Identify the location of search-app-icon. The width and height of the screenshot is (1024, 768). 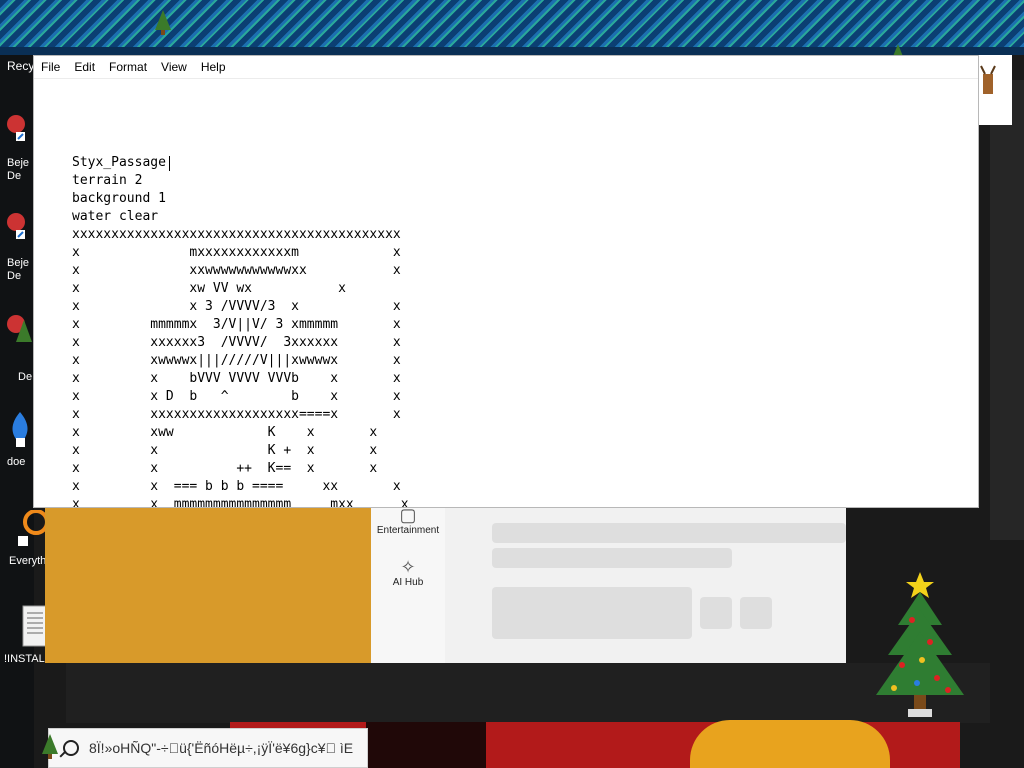
(27, 527).